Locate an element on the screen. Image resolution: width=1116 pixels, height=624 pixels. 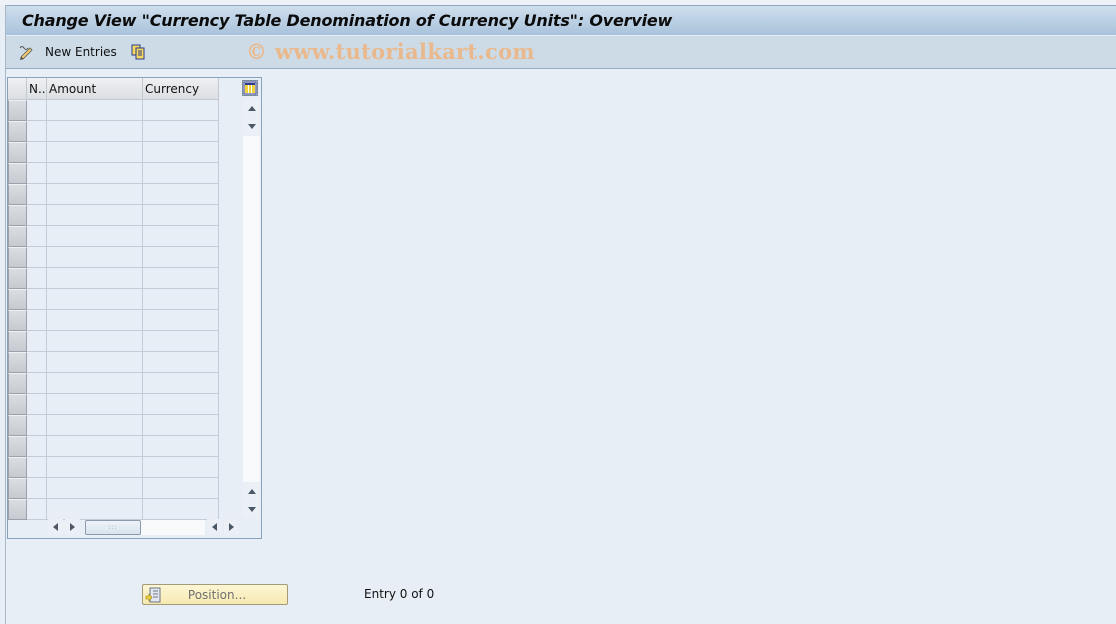
scroll-right-button is located at coordinates (72, 526).